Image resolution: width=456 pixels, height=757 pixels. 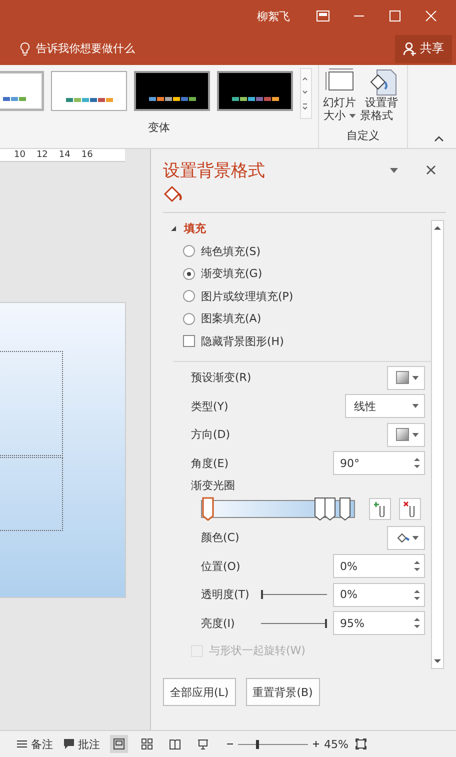 What do you see at coordinates (210, 406) in the screenshot?
I see `field-label: 类型(Y)` at bounding box center [210, 406].